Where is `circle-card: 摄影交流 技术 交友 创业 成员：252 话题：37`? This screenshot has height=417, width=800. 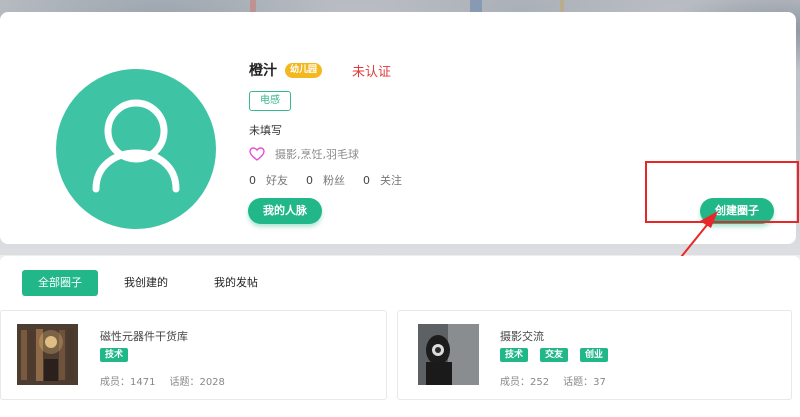
circle-card: 摄影交流 技术 交友 创业 成员：252 话题：37 is located at coordinates (594, 355).